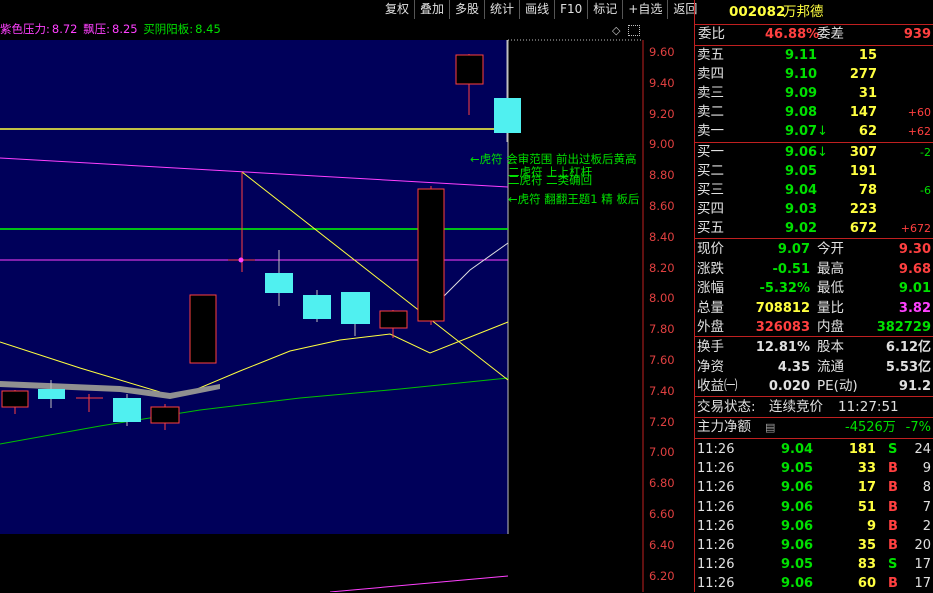 The image size is (933, 593). I want to click on y-tick-label: 6.80, so click(662, 483).